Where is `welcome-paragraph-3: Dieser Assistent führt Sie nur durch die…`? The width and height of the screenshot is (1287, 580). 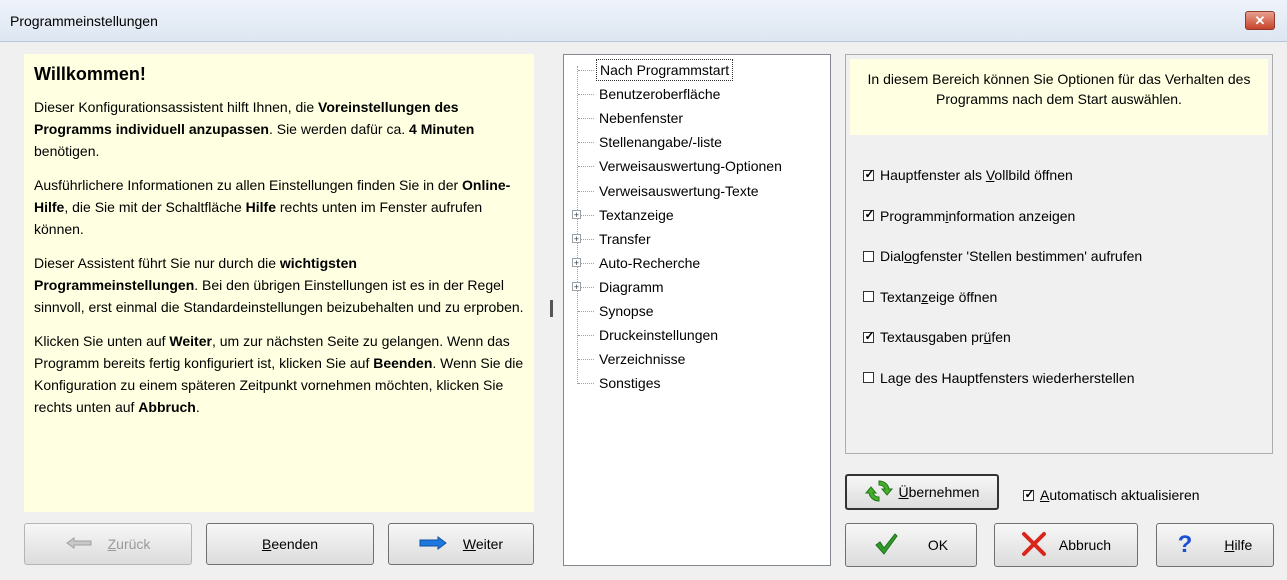 welcome-paragraph-3: Dieser Assistent führt Sie nur durch die… is located at coordinates (279, 285).